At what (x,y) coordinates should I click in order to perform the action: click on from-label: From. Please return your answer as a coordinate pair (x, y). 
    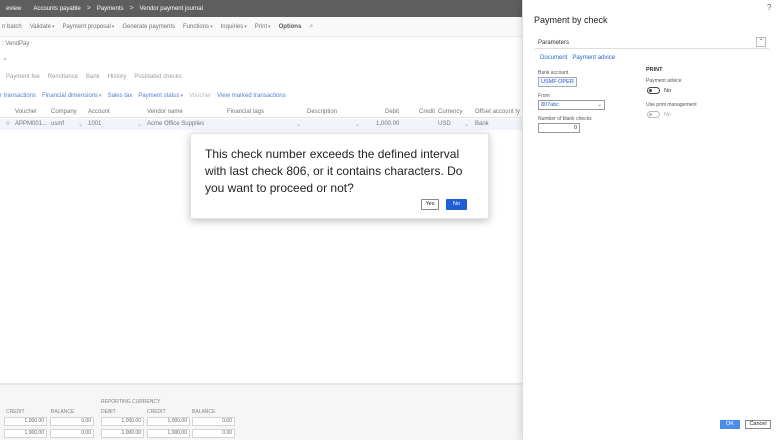
    Looking at the image, I should click on (544, 96).